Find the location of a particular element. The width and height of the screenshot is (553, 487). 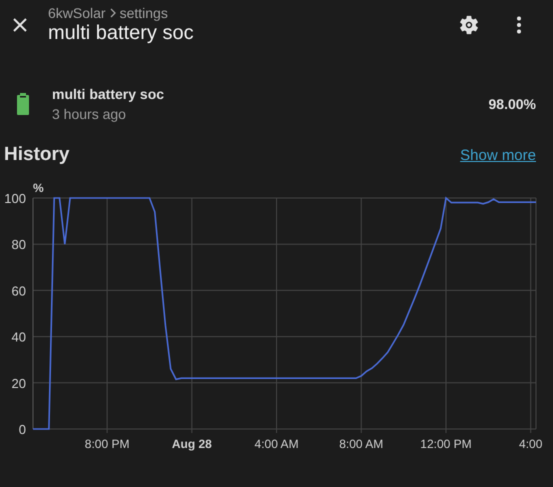

state-value: 98.00% is located at coordinates (512, 104).